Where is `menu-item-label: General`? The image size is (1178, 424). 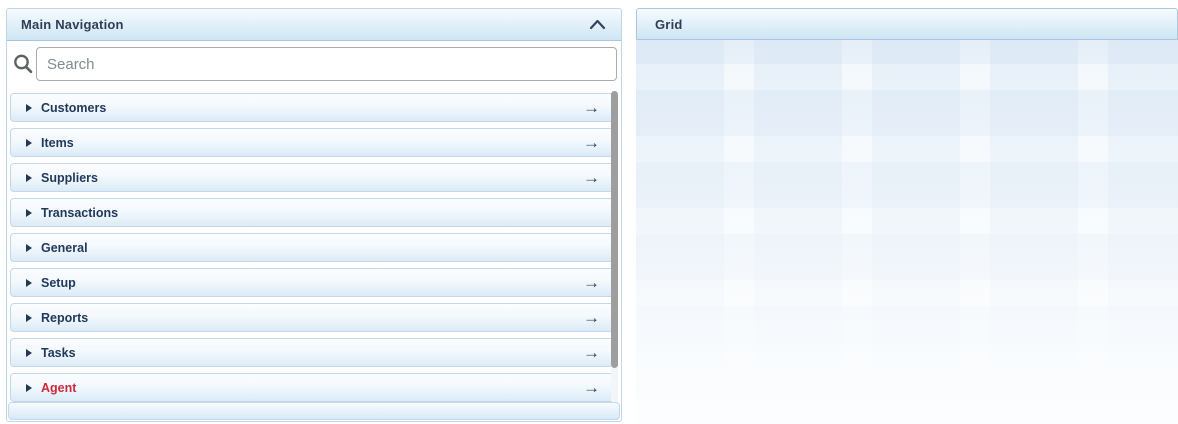
menu-item-label: General is located at coordinates (64, 247).